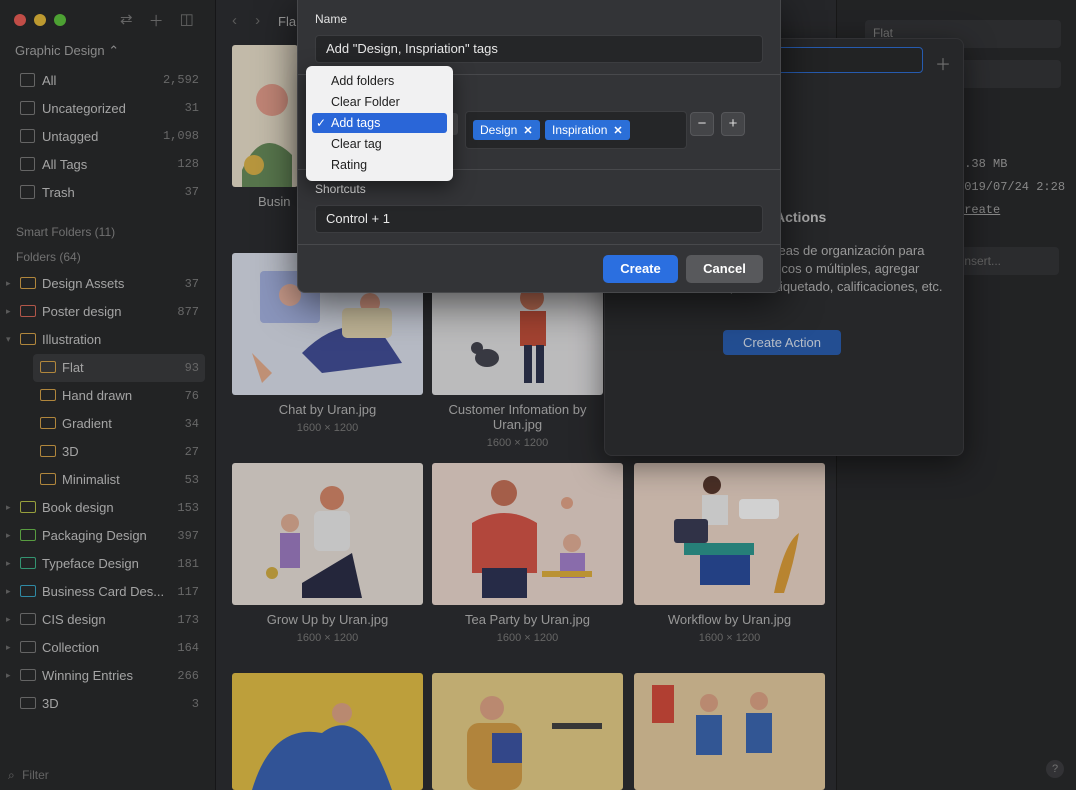  Describe the element at coordinates (340, 189) in the screenshot. I see `shortcuts-label: Shortcuts` at that location.